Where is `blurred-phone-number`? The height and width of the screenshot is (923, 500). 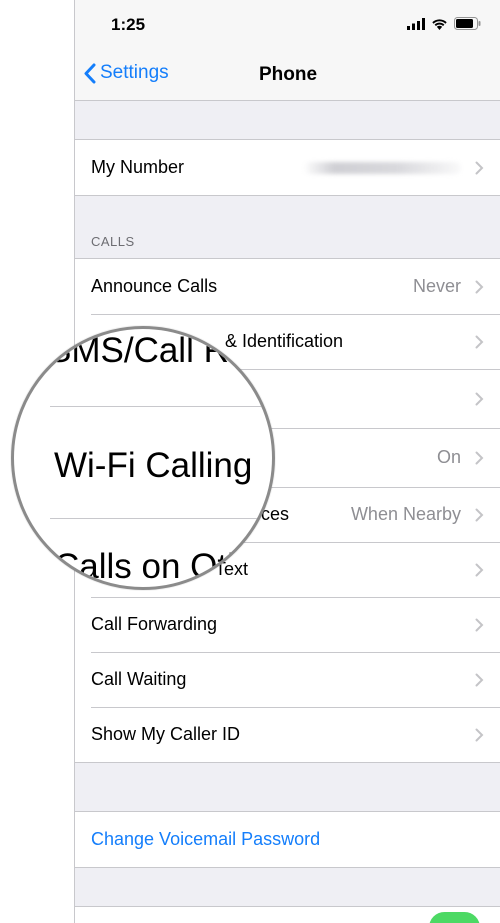
blurred-phone-number is located at coordinates (382, 168).